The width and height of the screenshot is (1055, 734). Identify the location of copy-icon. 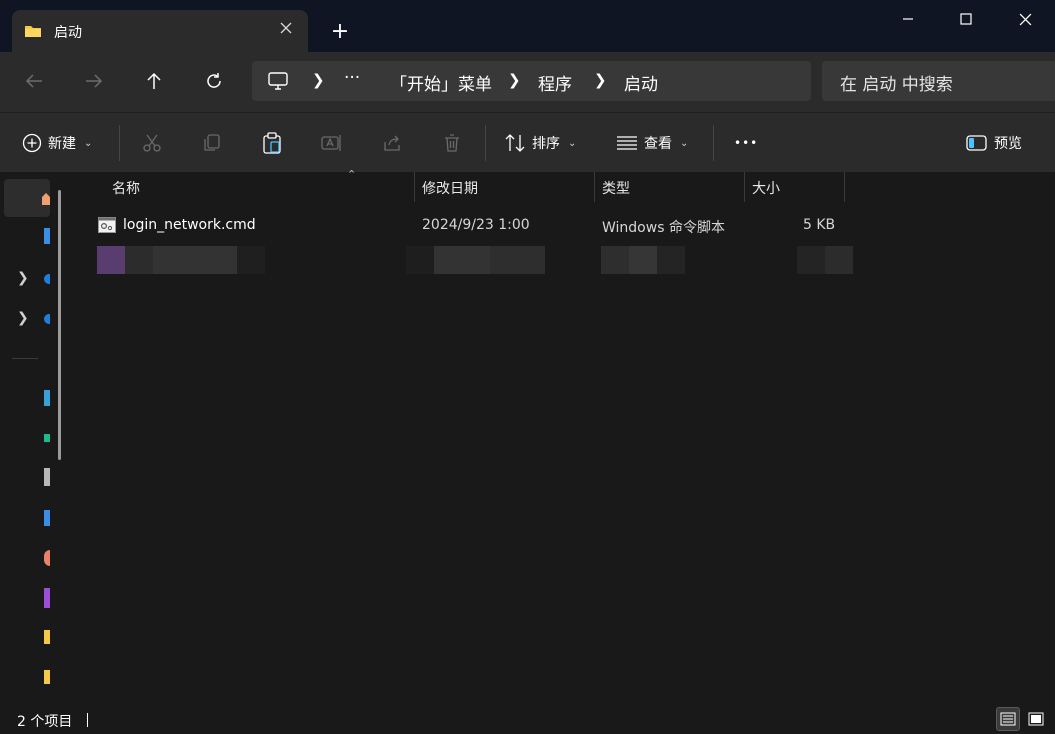
(212, 142).